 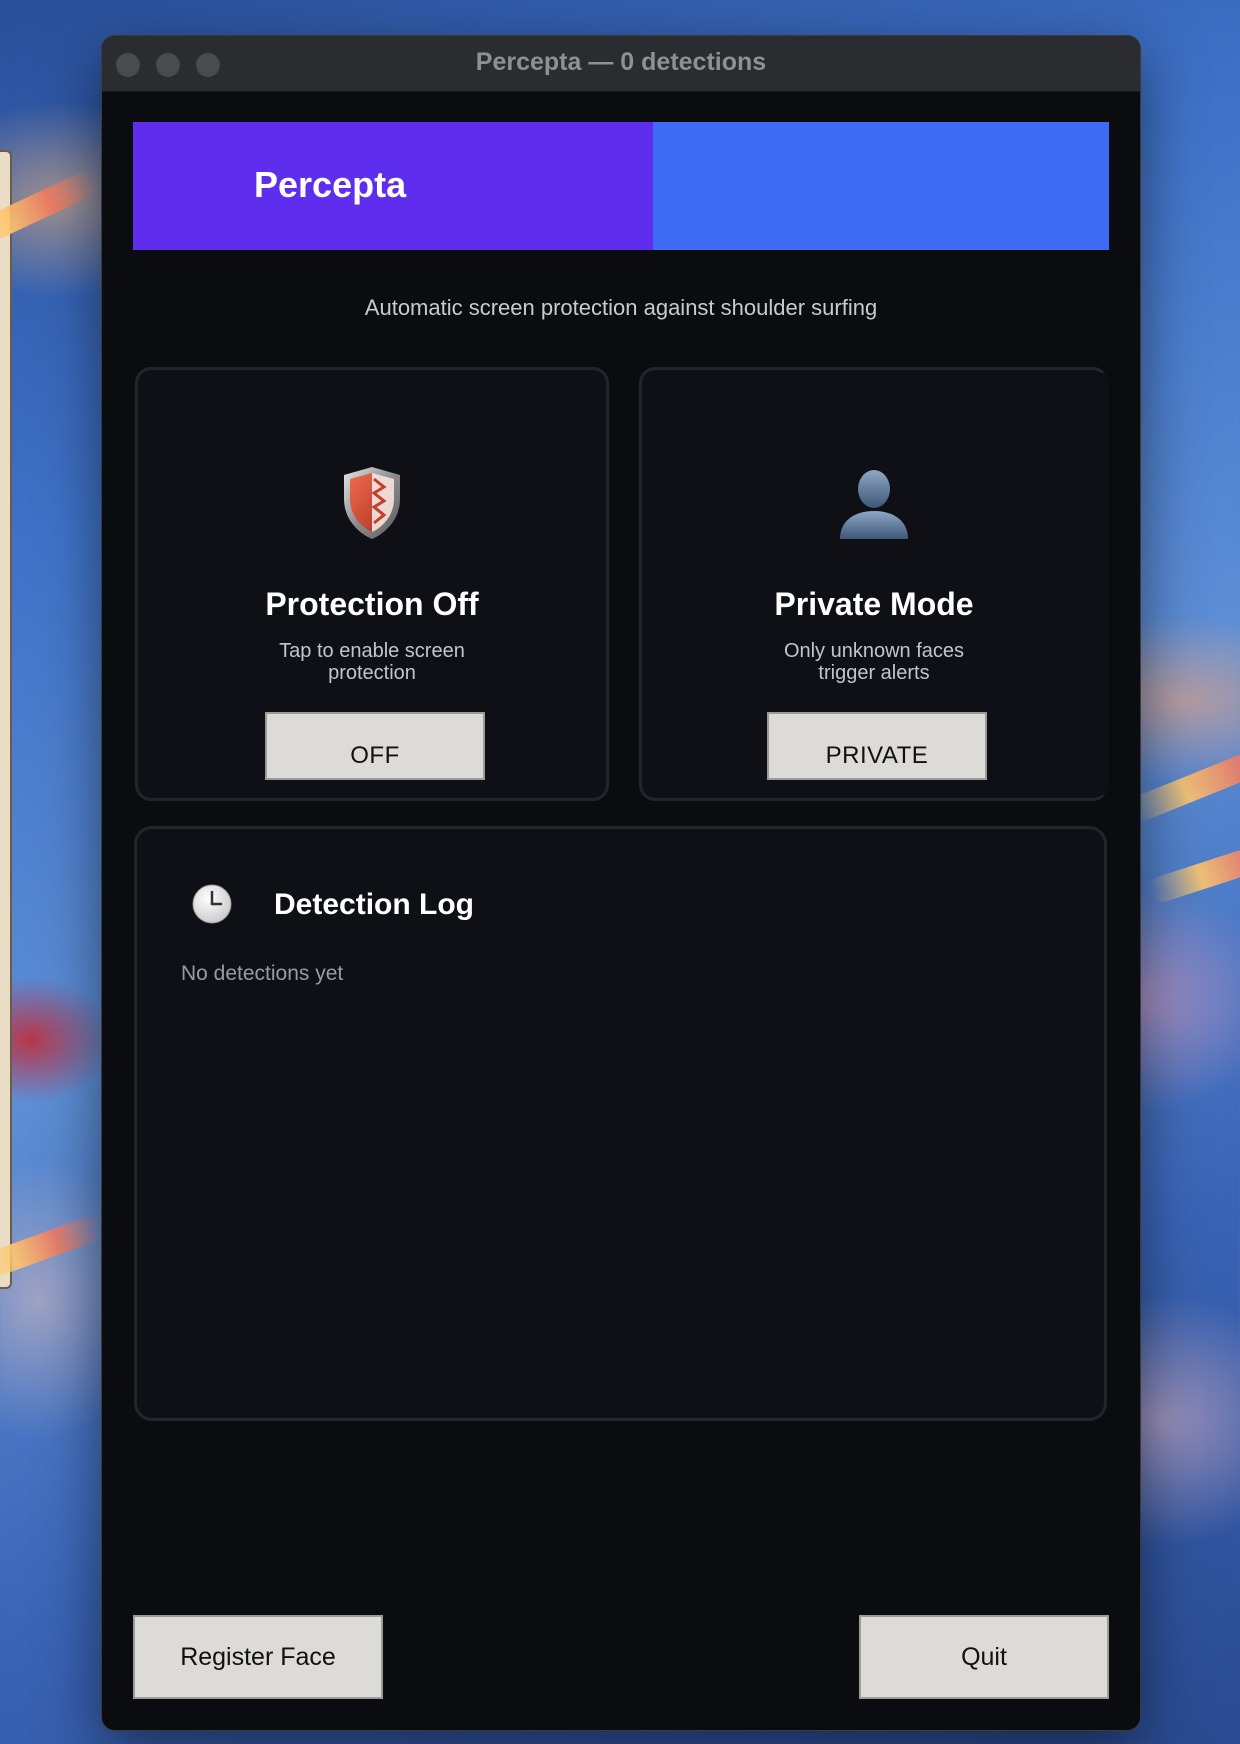 I want to click on detection-log-empty-message: No detections yet, so click(x=262, y=973).